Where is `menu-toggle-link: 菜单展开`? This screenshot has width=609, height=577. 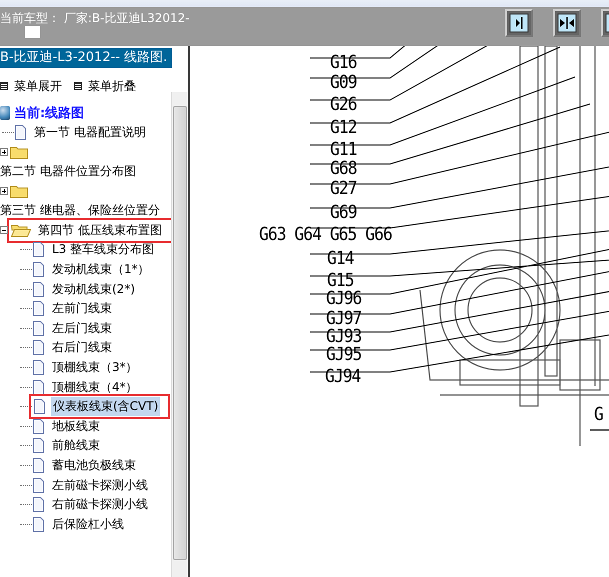
menu-toggle-link: 菜单展开 is located at coordinates (31, 86).